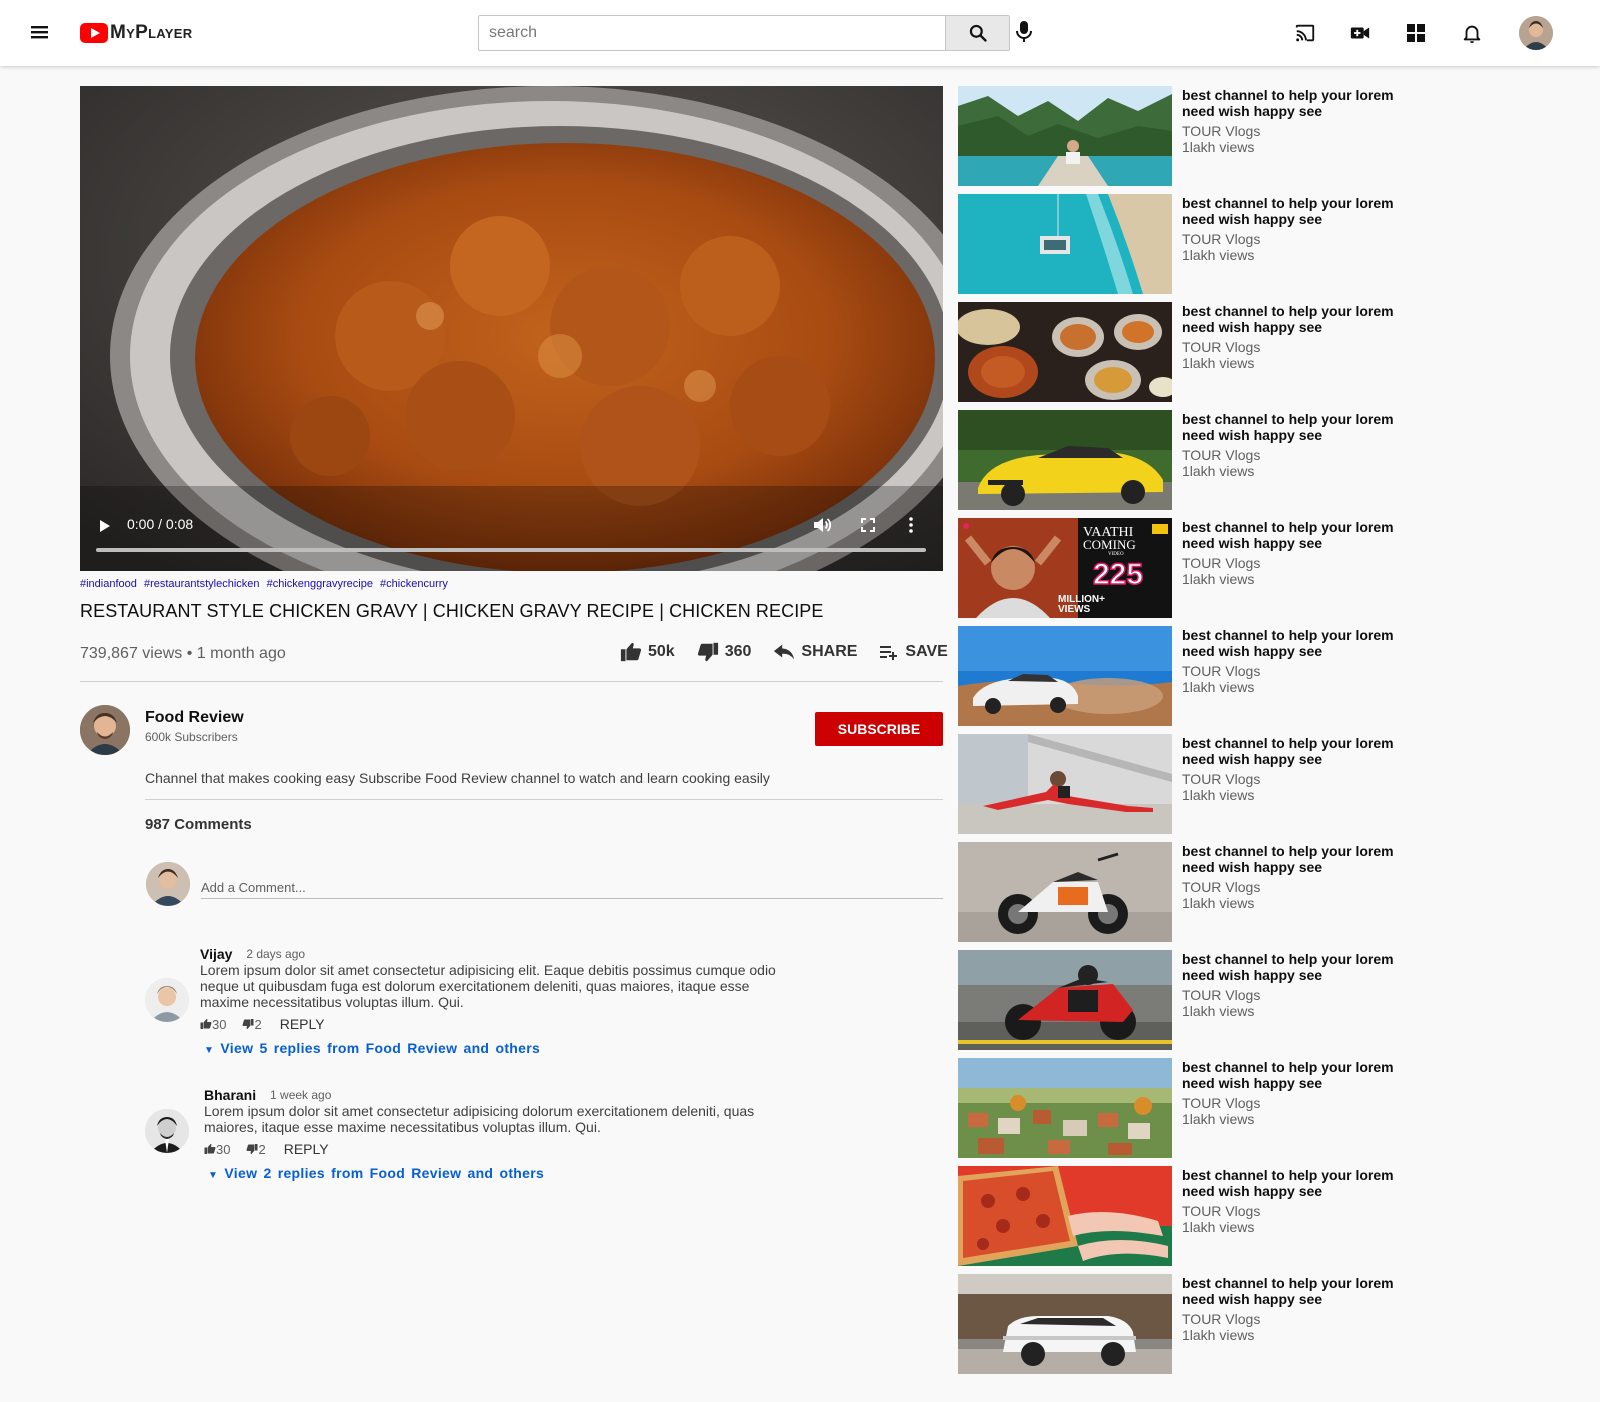 Image resolution: width=1600 pixels, height=1402 pixels. What do you see at coordinates (1360, 33) in the screenshot?
I see `create-video-icon` at bounding box center [1360, 33].